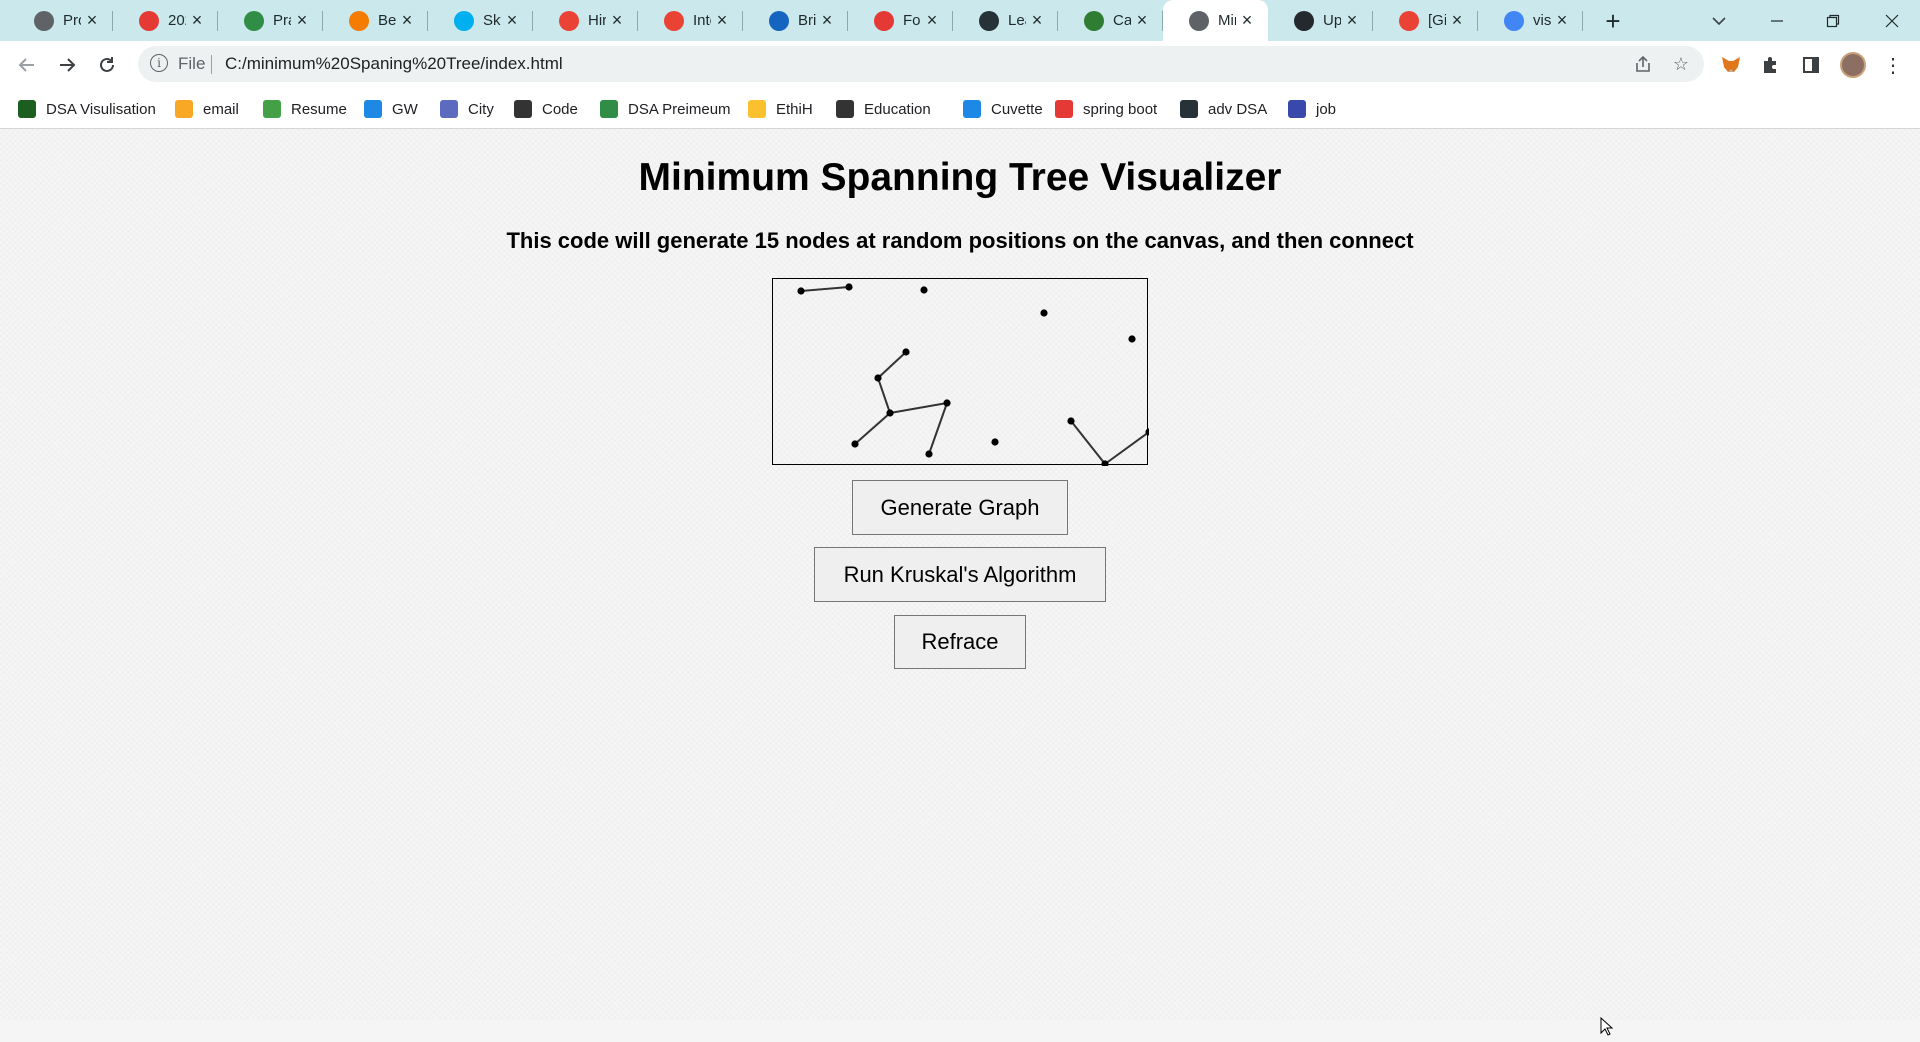 The width and height of the screenshot is (1920, 1042). I want to click on run-kruskal-button: Run Kruskal's Algorithm, so click(960, 574).